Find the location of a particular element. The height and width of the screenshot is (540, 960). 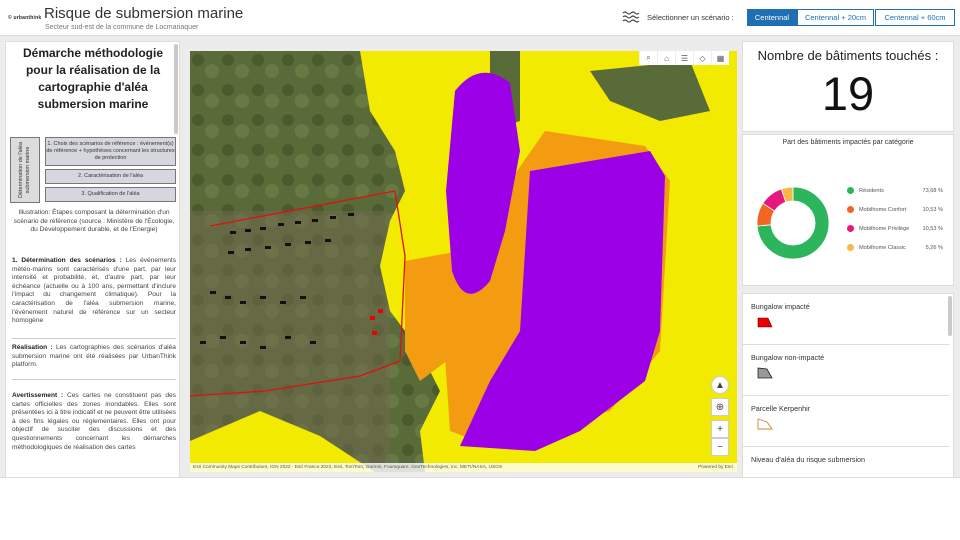

legend-item-bungalow-impacted: Bungalow impacté is located at coordinates (846, 319).